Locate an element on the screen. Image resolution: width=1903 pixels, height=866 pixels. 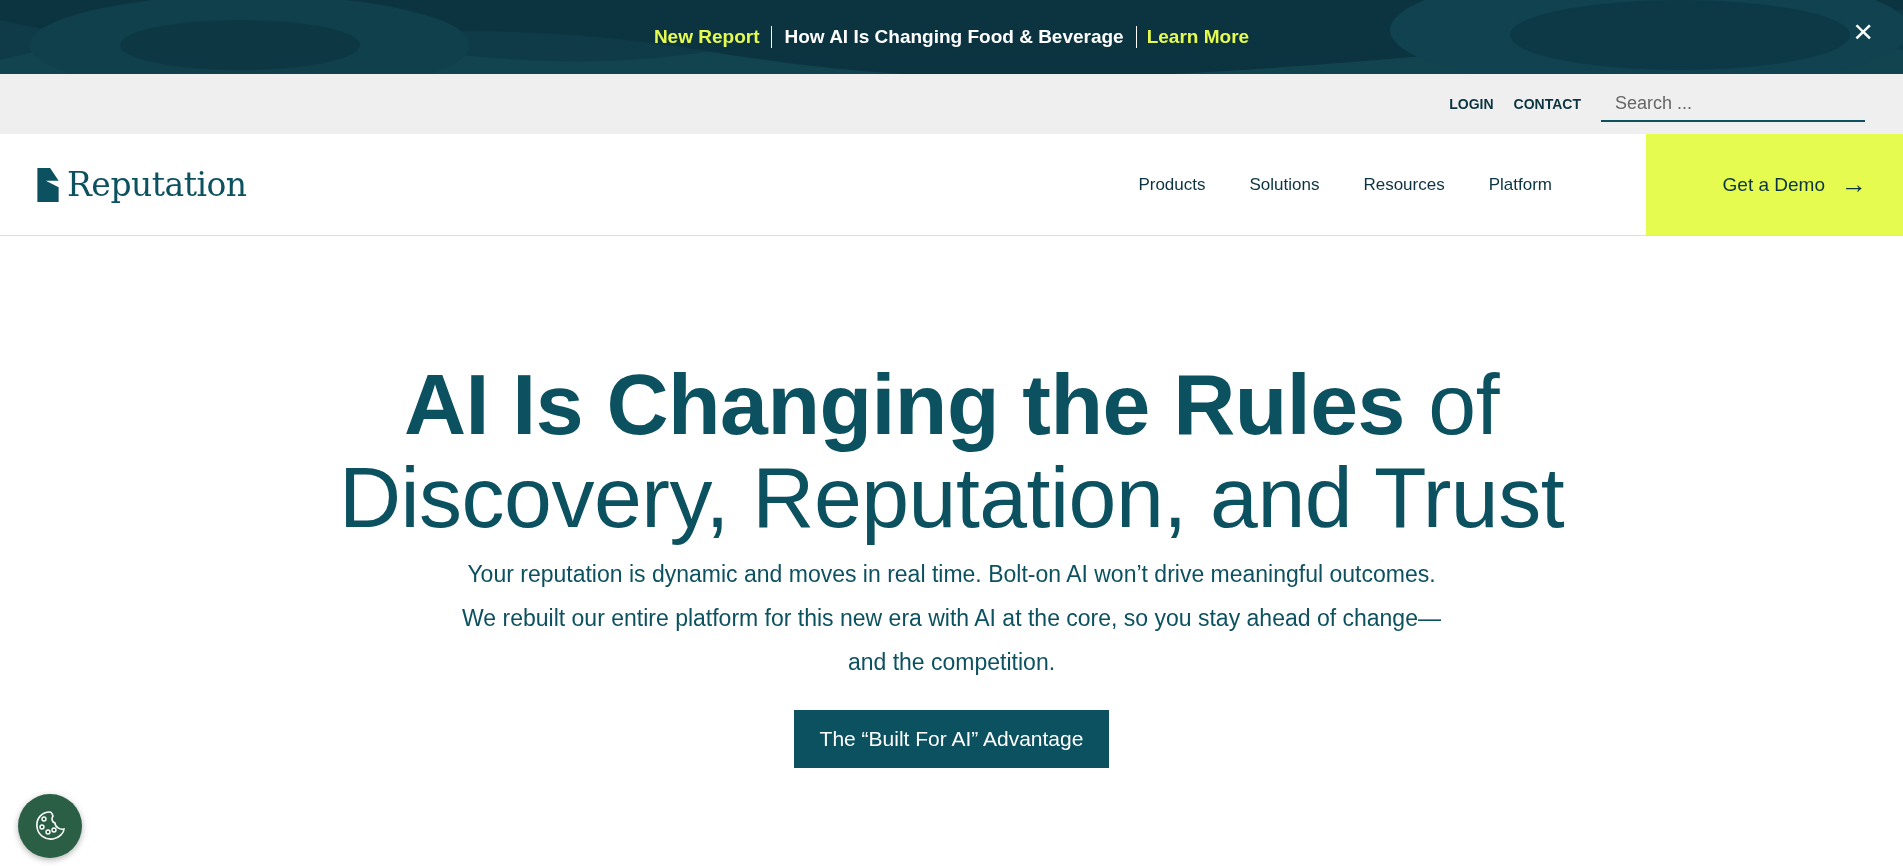
banner-title: How AI Is Changing Food & Beverage is located at coordinates (954, 37).